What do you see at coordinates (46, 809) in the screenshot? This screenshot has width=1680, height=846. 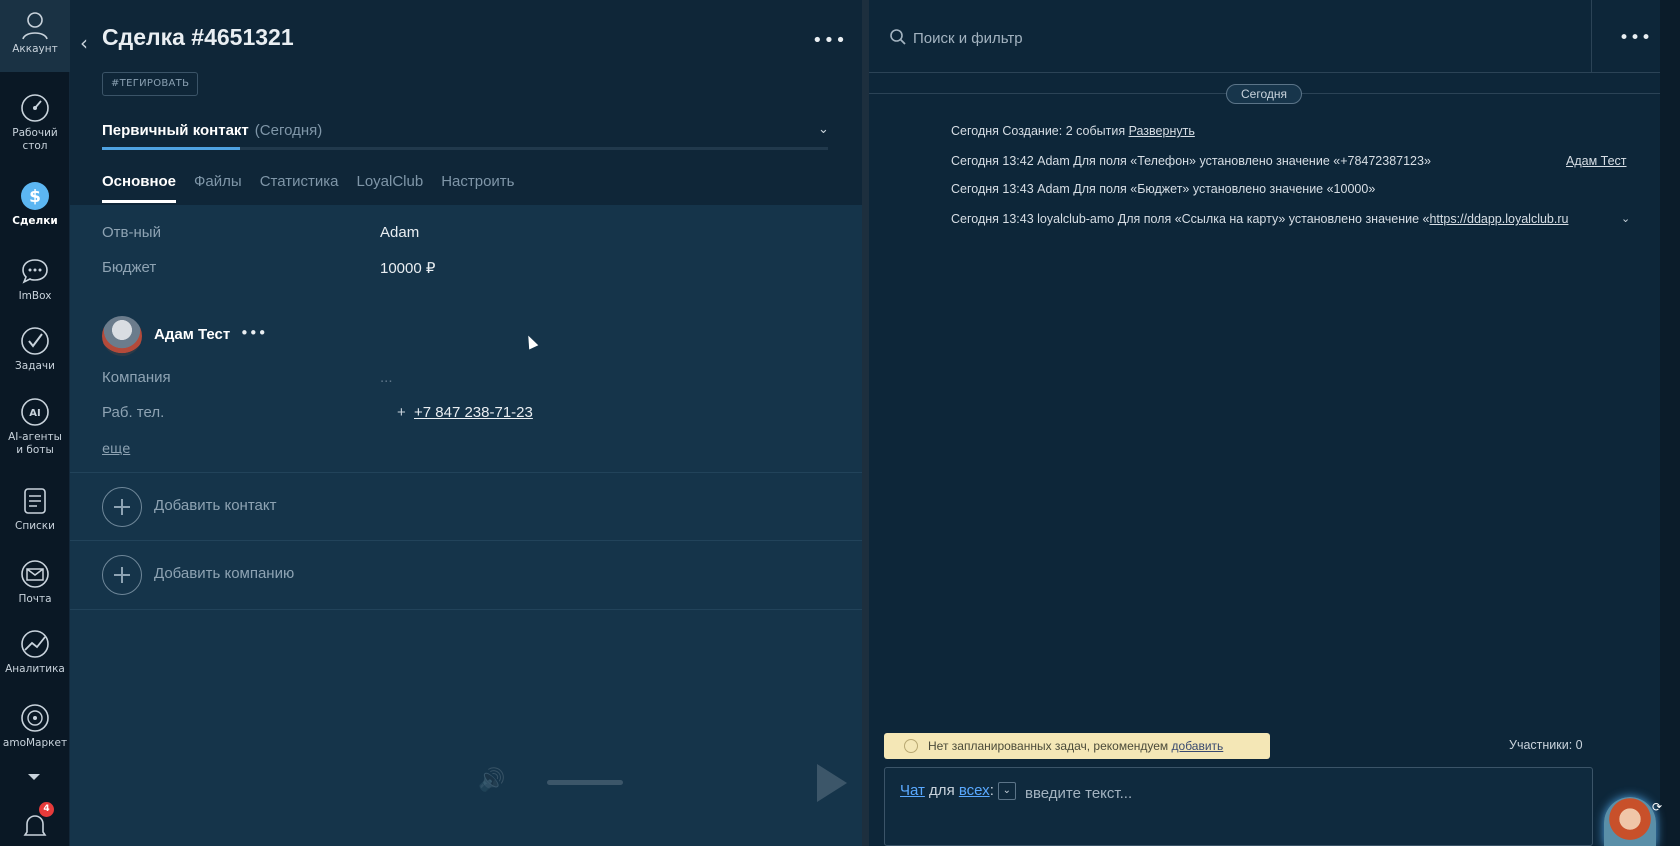 I see `notifications-badge: 4` at bounding box center [46, 809].